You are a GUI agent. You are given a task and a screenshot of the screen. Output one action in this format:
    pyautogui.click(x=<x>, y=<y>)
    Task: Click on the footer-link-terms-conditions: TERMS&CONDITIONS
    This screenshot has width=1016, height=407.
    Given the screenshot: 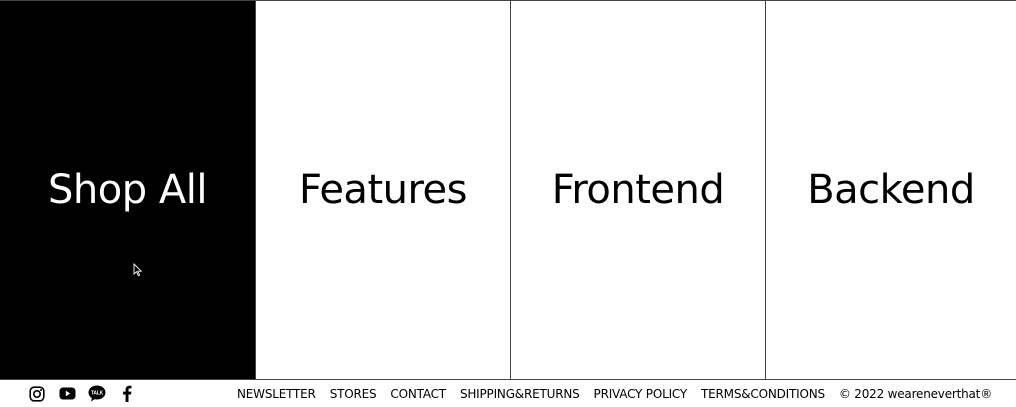 What is the action you would take?
    pyautogui.click(x=763, y=394)
    